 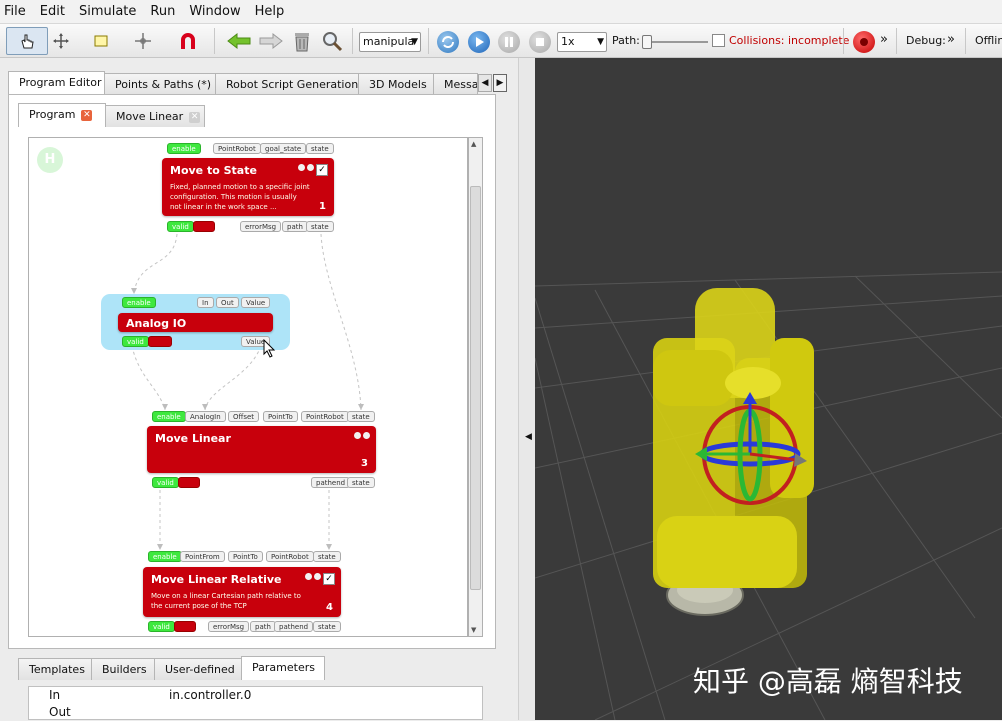 I want to click on tab-program: Program ✕, so click(x=62, y=115).